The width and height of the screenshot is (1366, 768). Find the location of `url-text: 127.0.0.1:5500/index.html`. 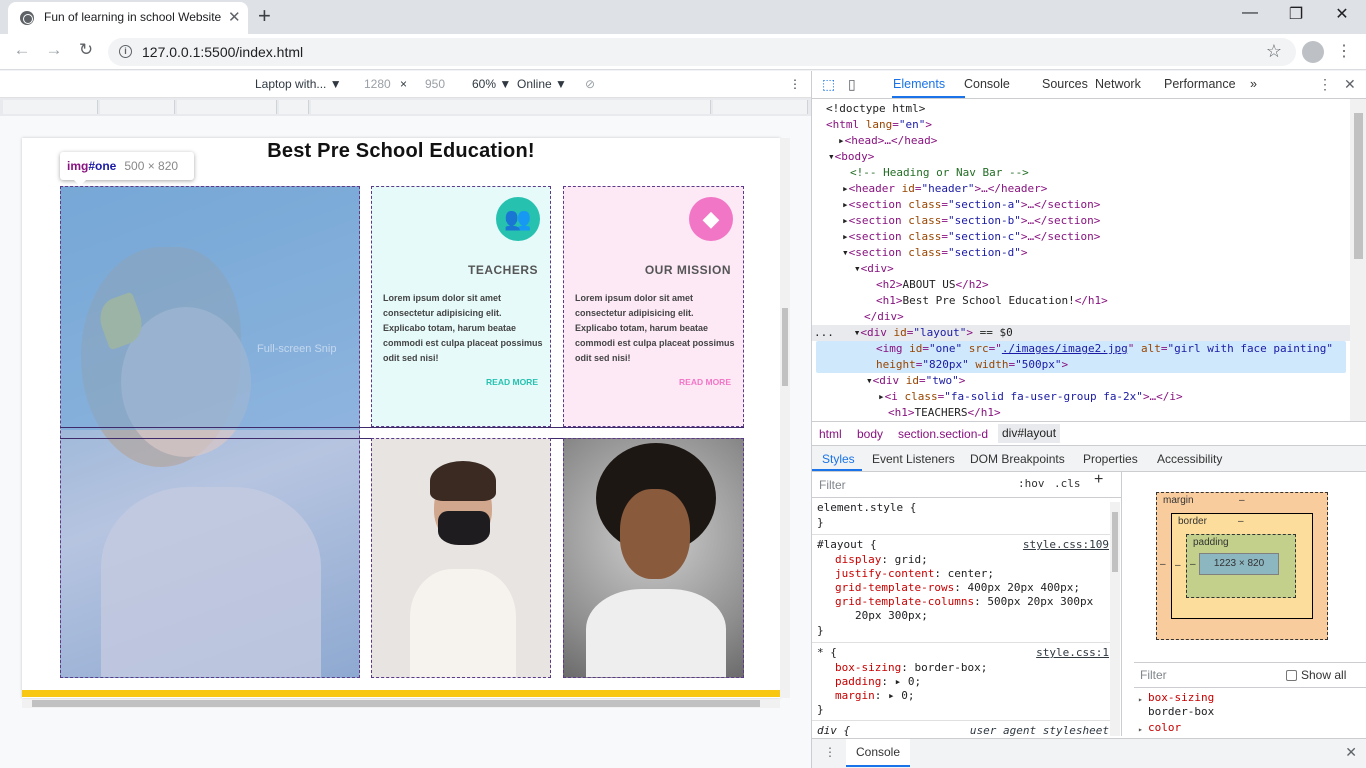

url-text: 127.0.0.1:5500/index.html is located at coordinates (222, 52).